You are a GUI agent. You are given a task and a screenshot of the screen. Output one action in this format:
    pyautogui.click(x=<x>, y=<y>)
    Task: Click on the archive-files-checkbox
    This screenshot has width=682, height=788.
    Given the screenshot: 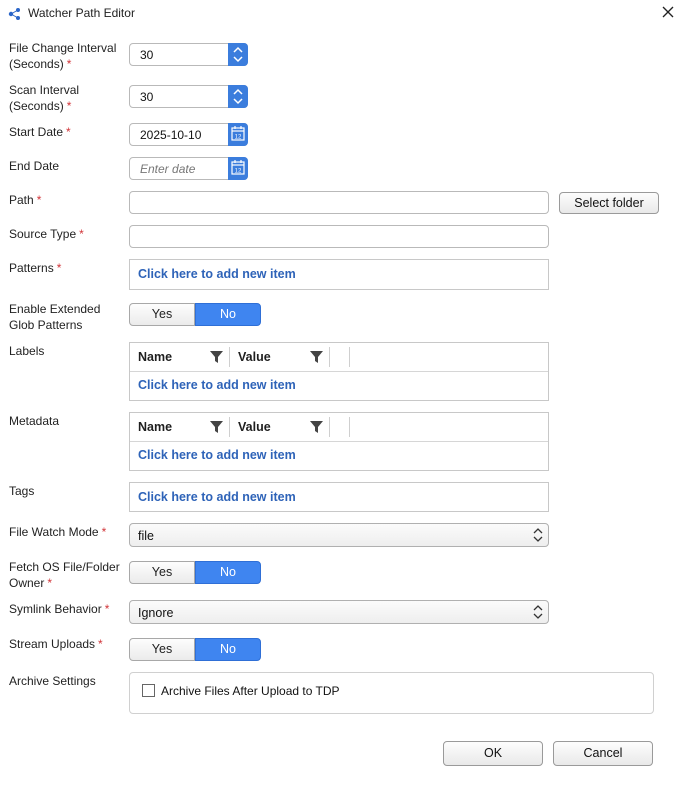 What is the action you would take?
    pyautogui.click(x=148, y=690)
    